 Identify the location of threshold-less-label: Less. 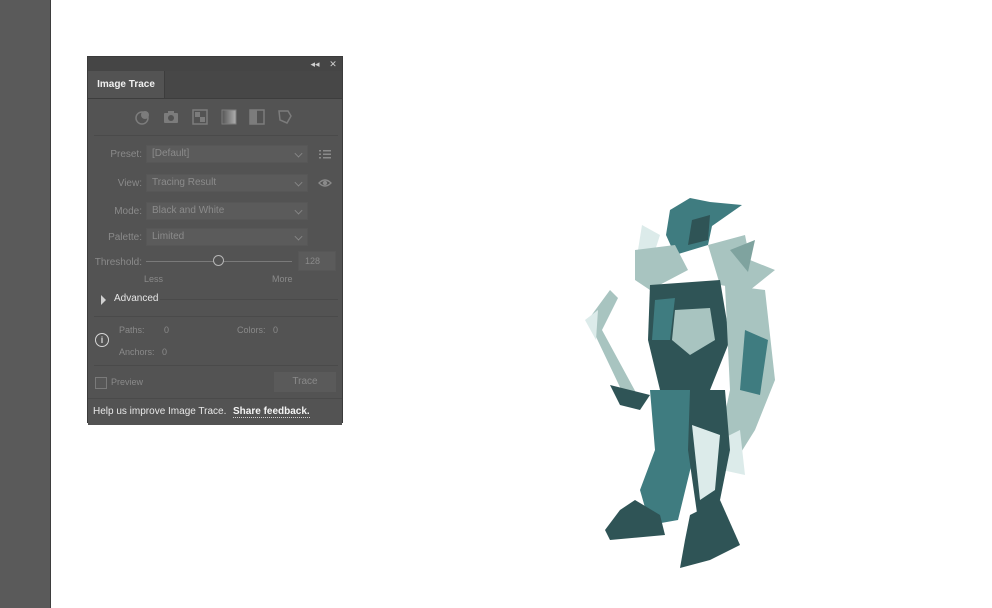
(154, 279).